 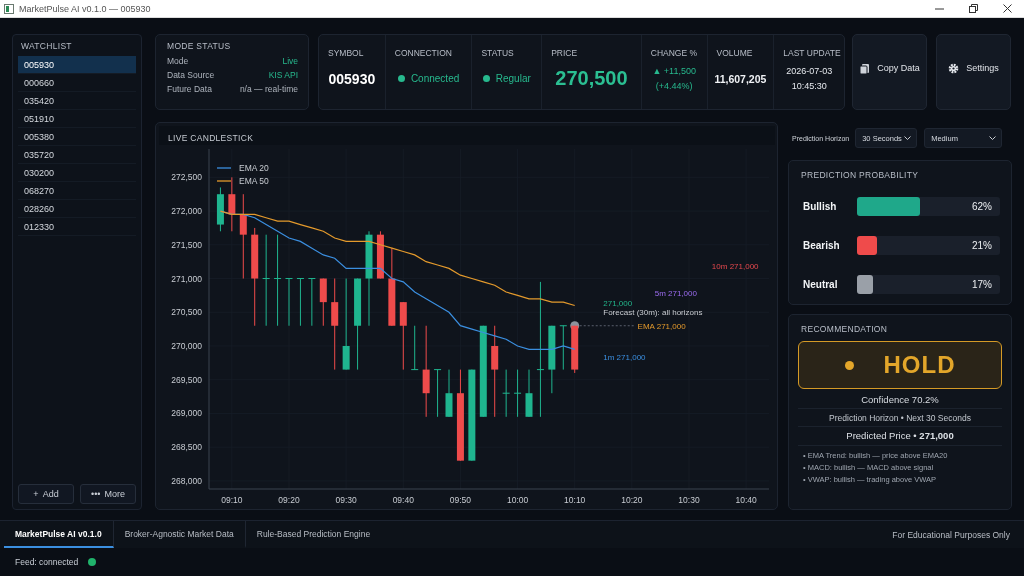 I want to click on axis-label: 269,000, so click(x=186, y=413).